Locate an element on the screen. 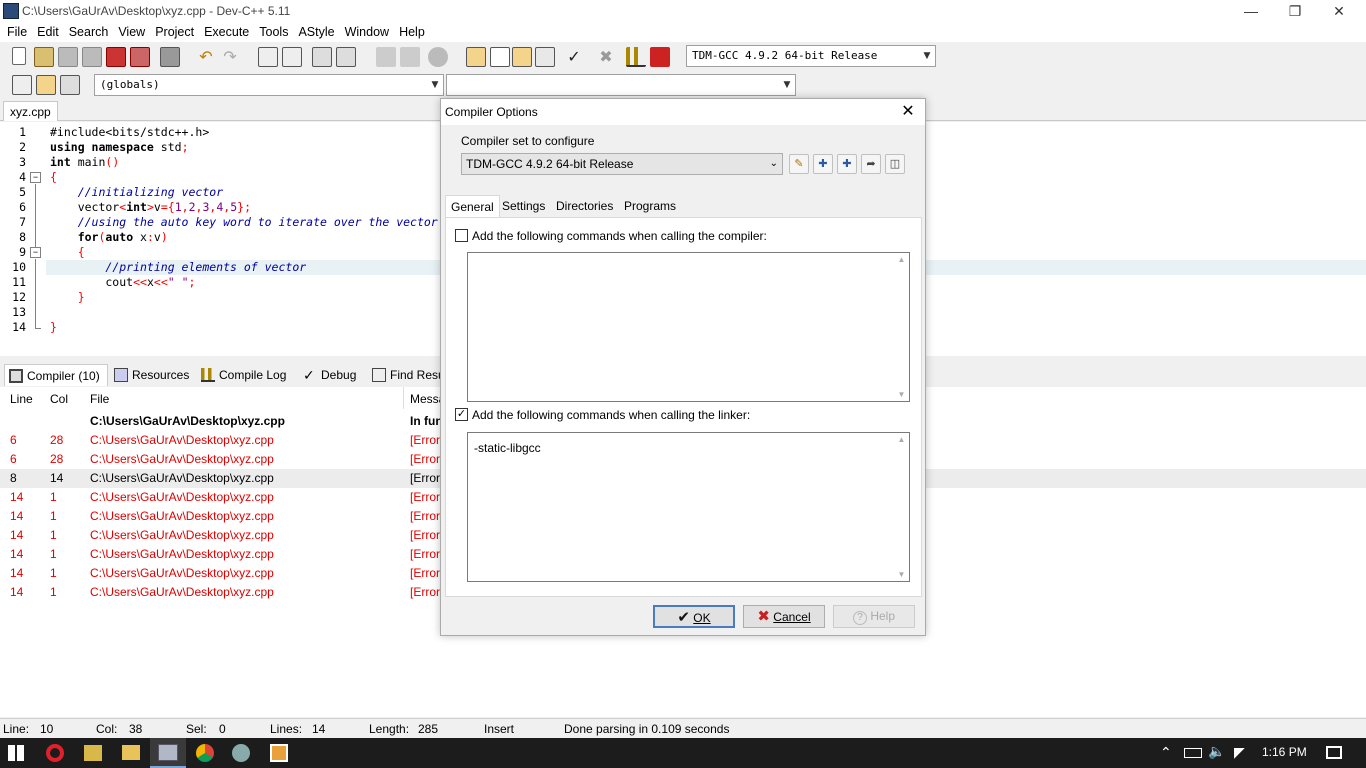  line-number: 13 is located at coordinates (19, 312).